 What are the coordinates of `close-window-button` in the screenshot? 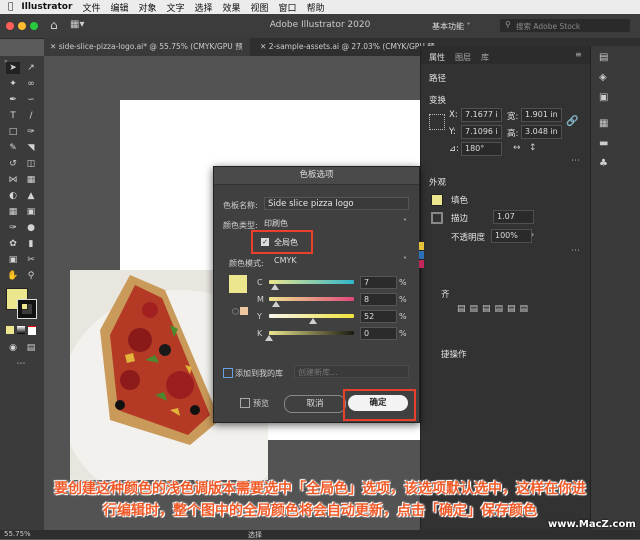 It's located at (10, 26).